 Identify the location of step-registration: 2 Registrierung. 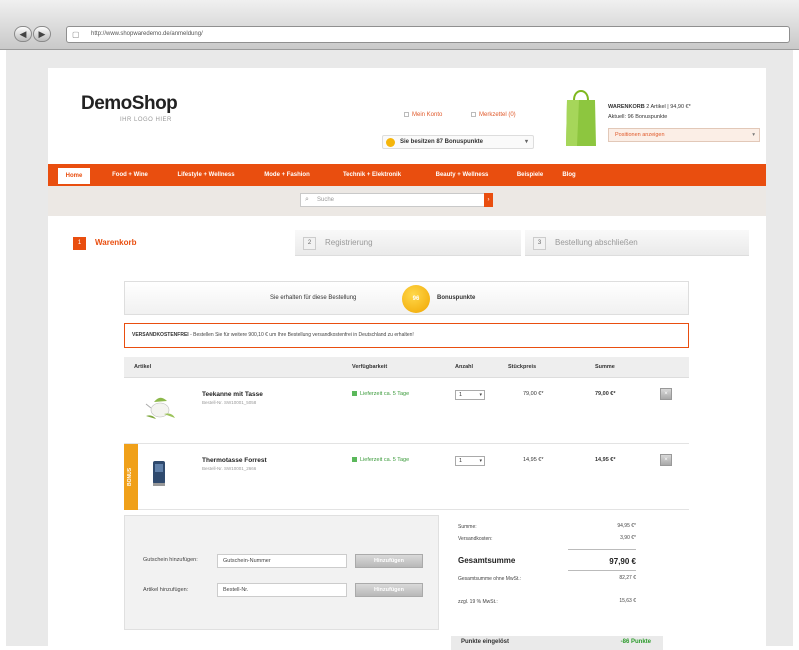
(408, 243).